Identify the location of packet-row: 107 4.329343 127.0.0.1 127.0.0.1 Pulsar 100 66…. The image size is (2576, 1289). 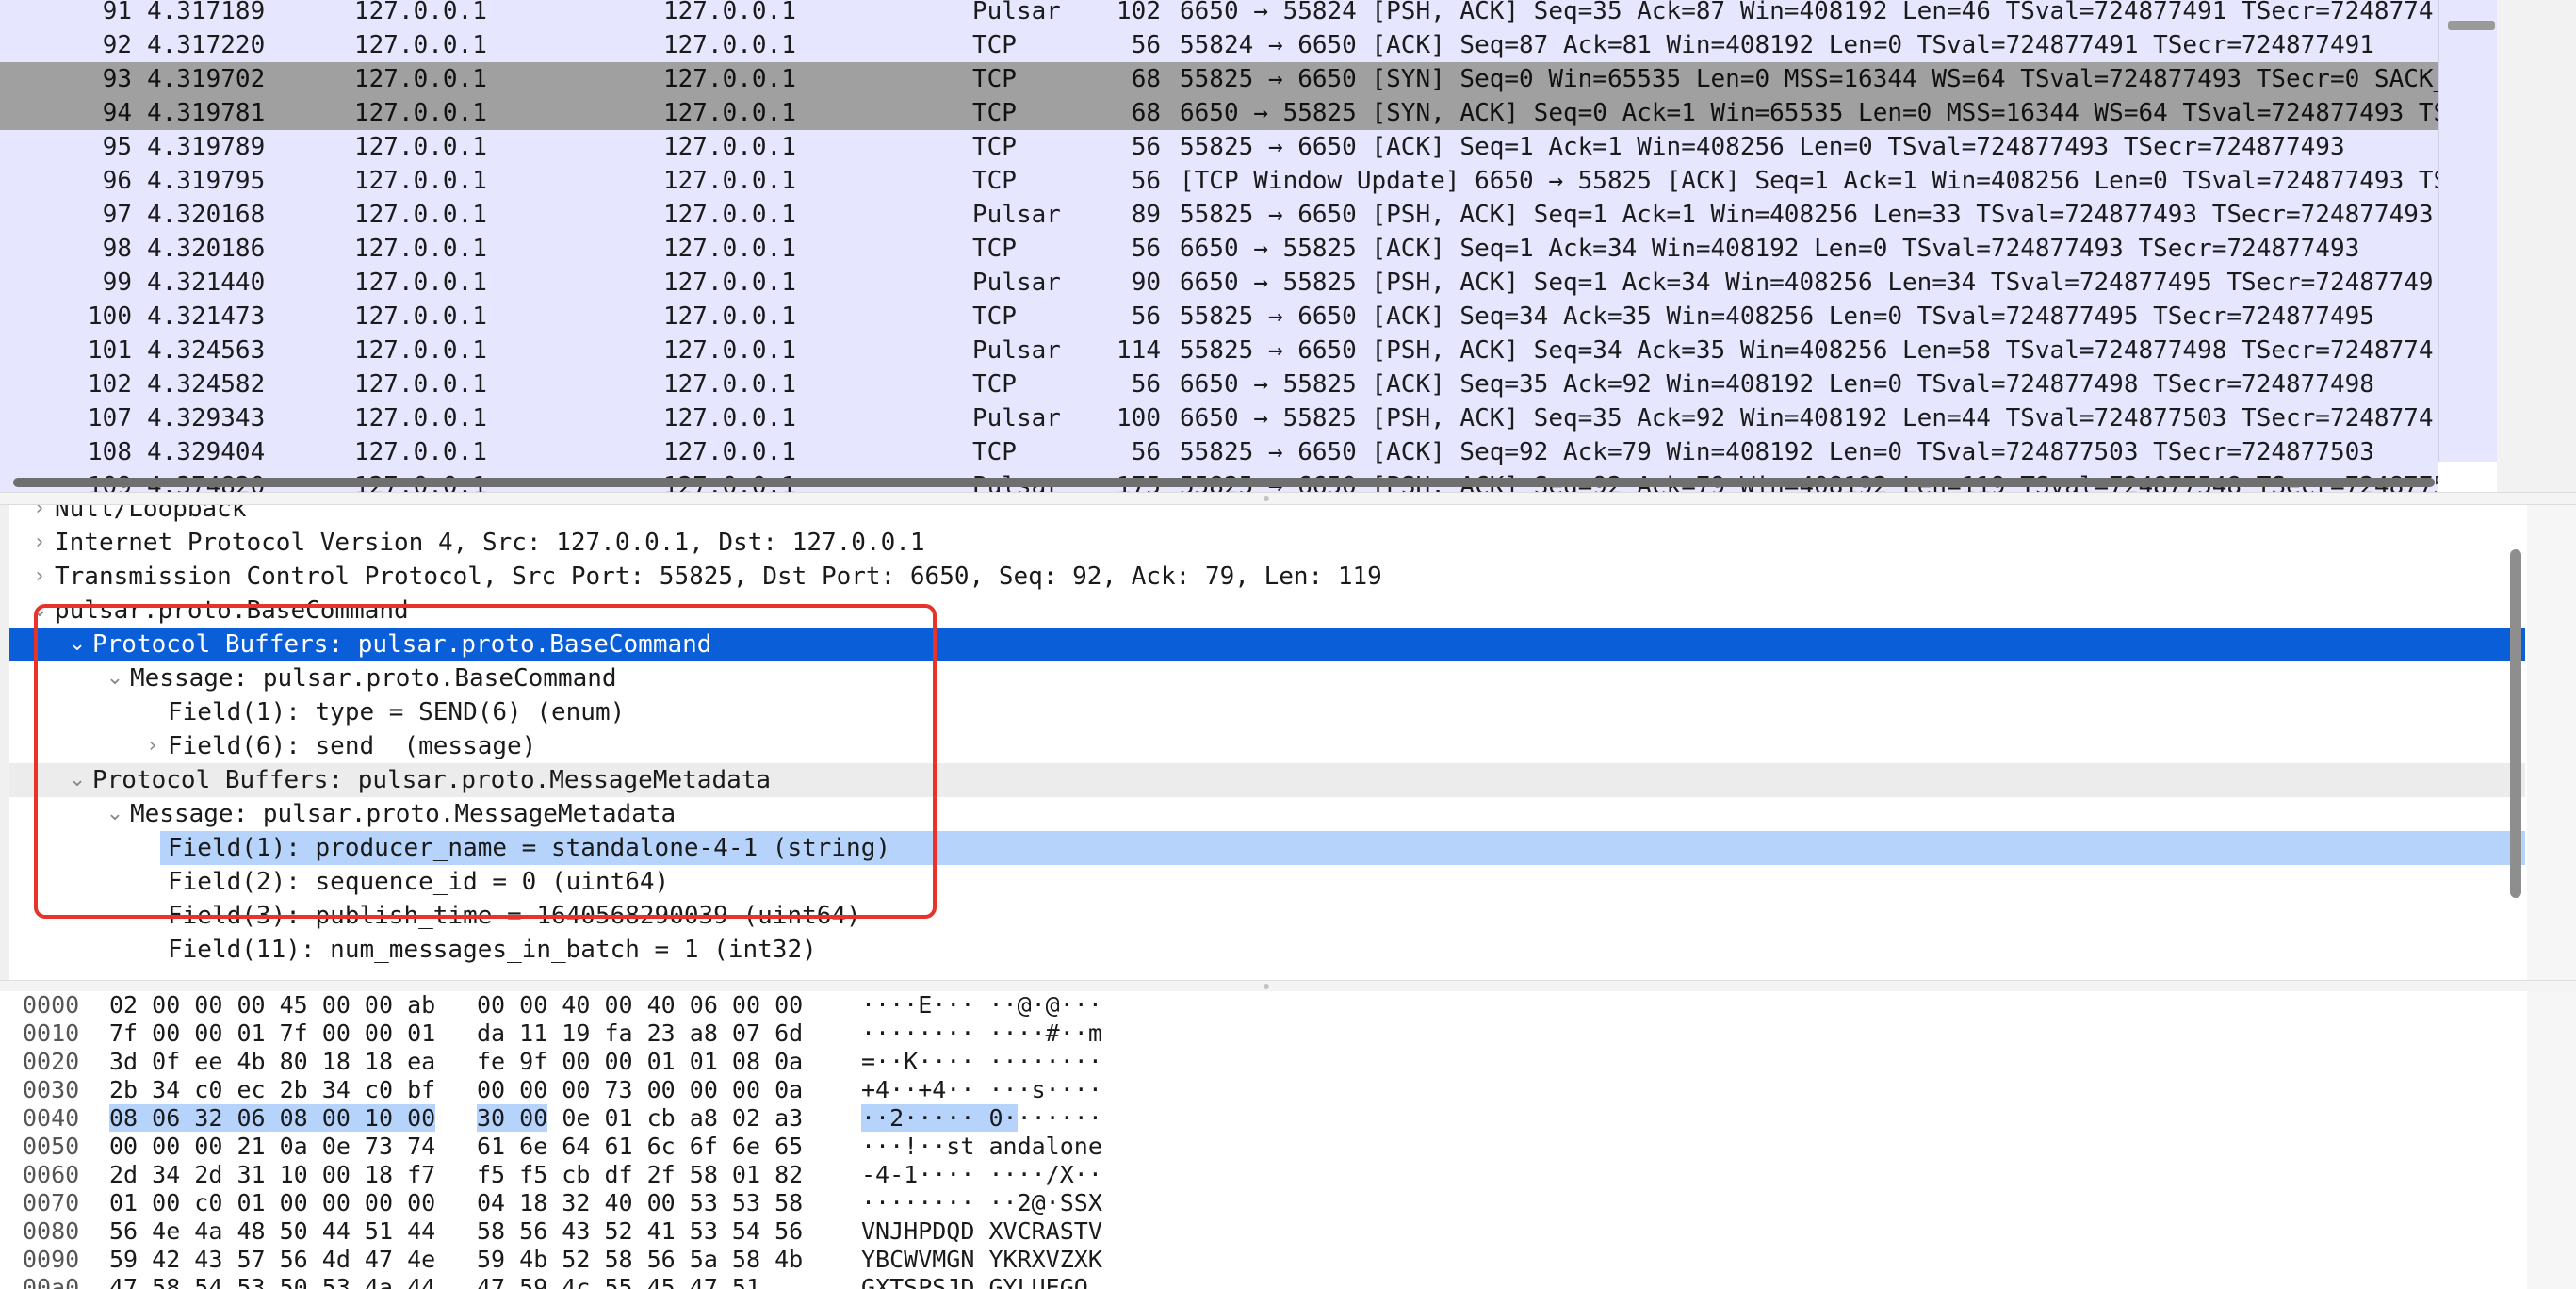
(1219, 418).